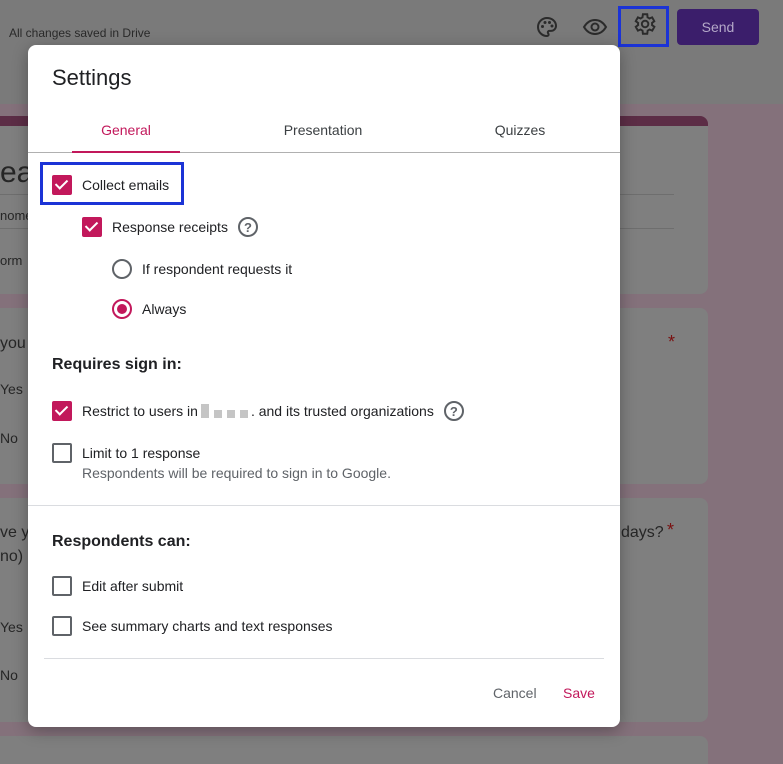 This screenshot has width=783, height=764. I want to click on settings-button, so click(643, 26).